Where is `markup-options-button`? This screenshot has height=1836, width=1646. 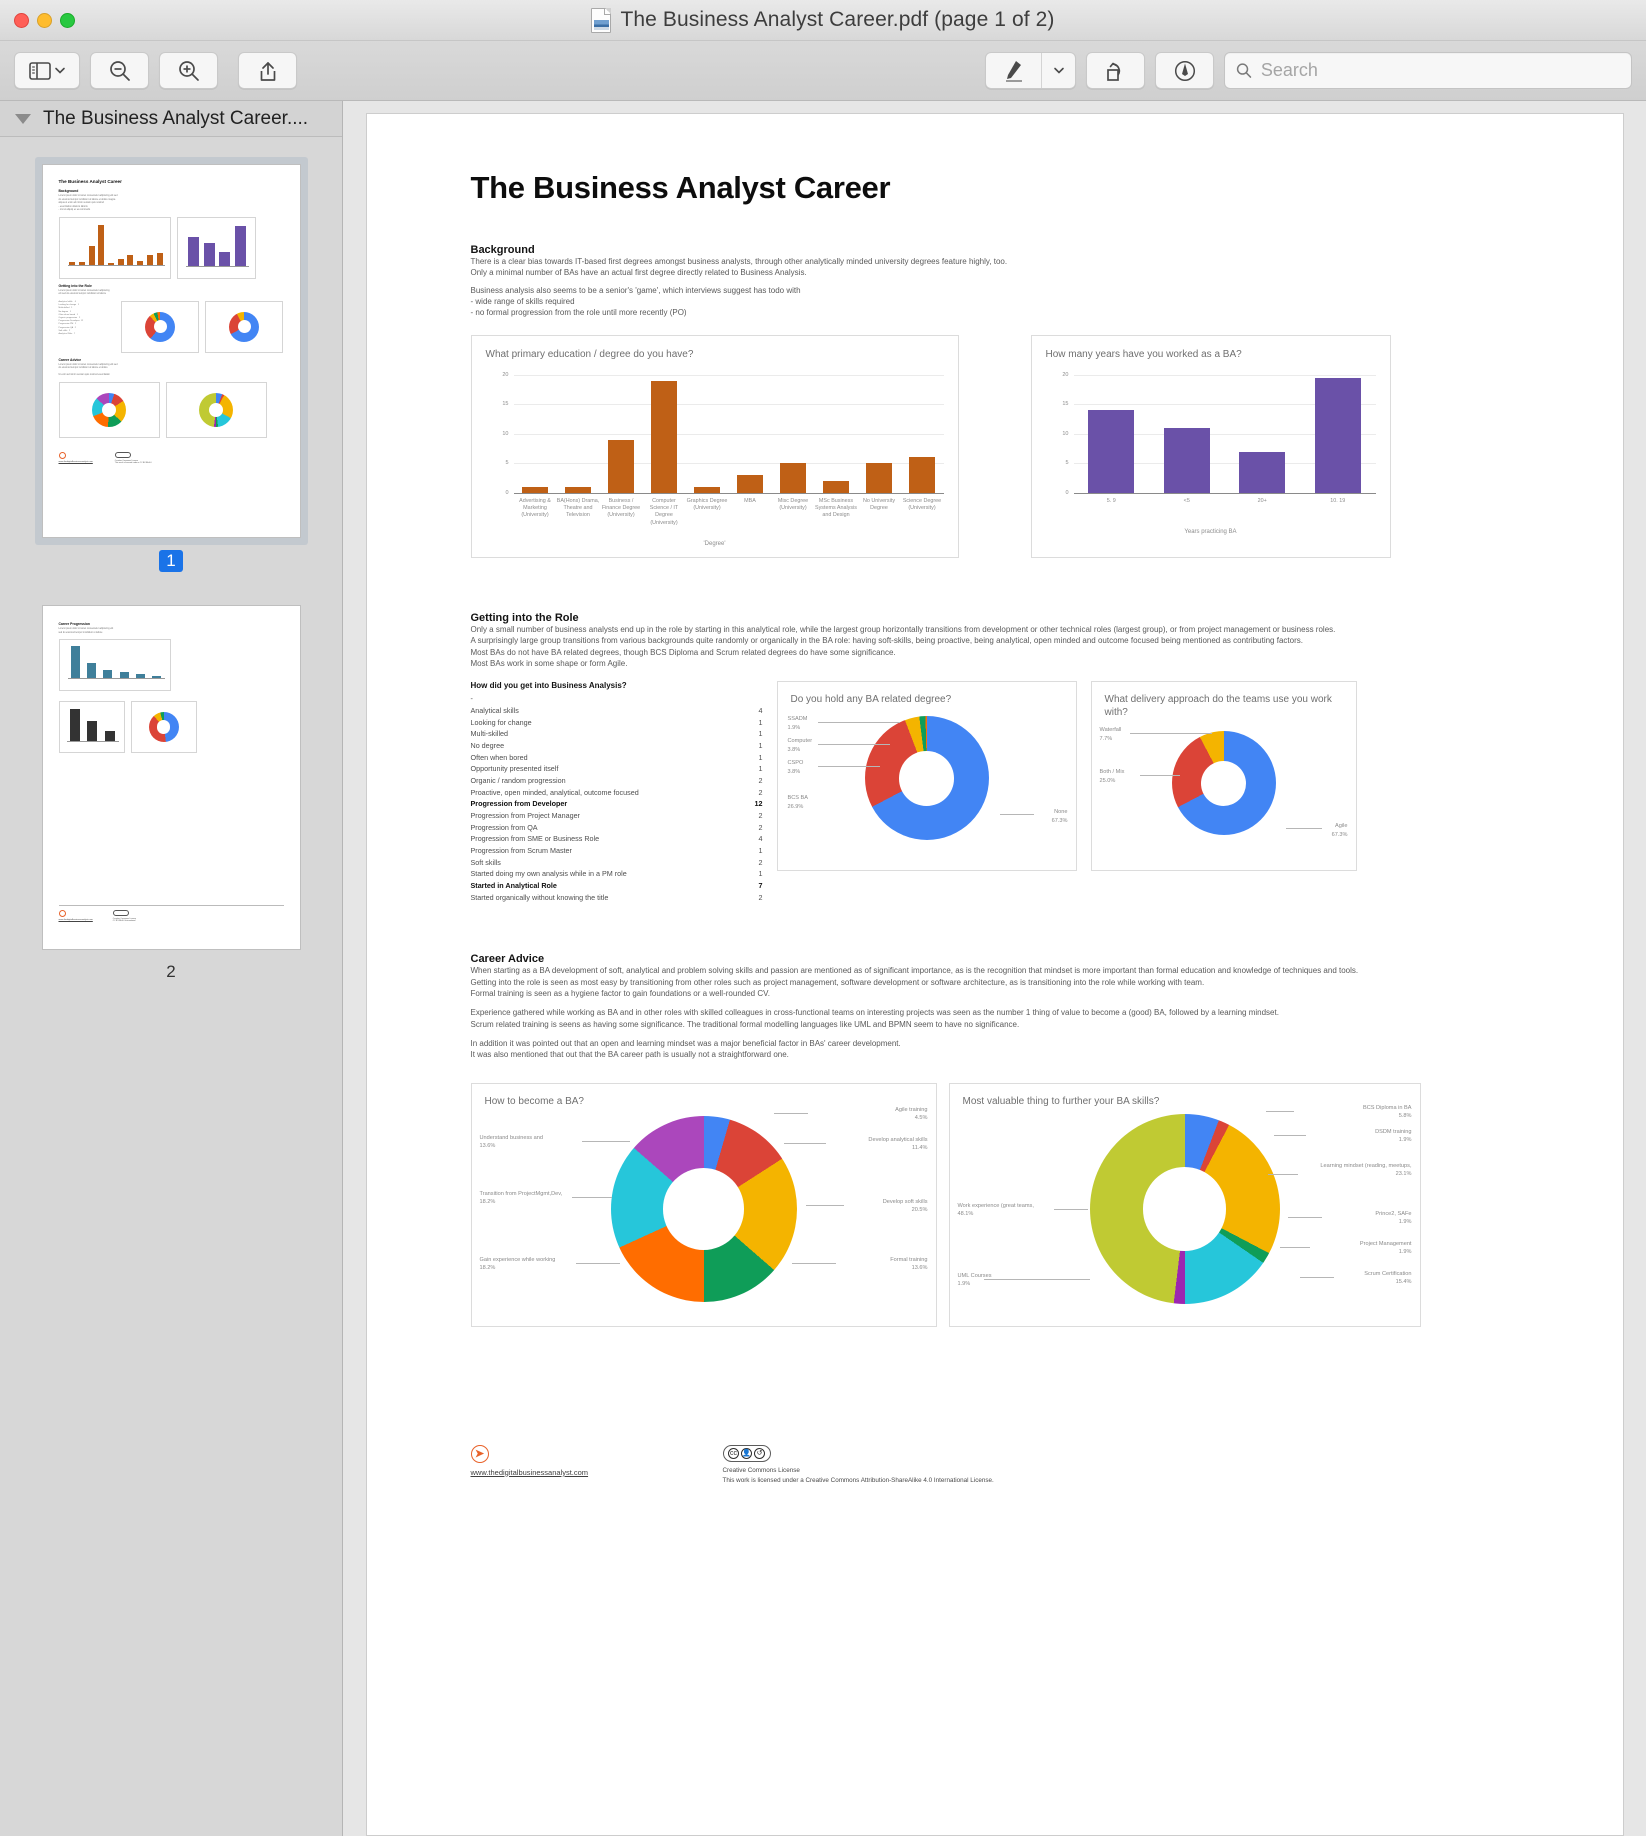 markup-options-button is located at coordinates (1058, 70).